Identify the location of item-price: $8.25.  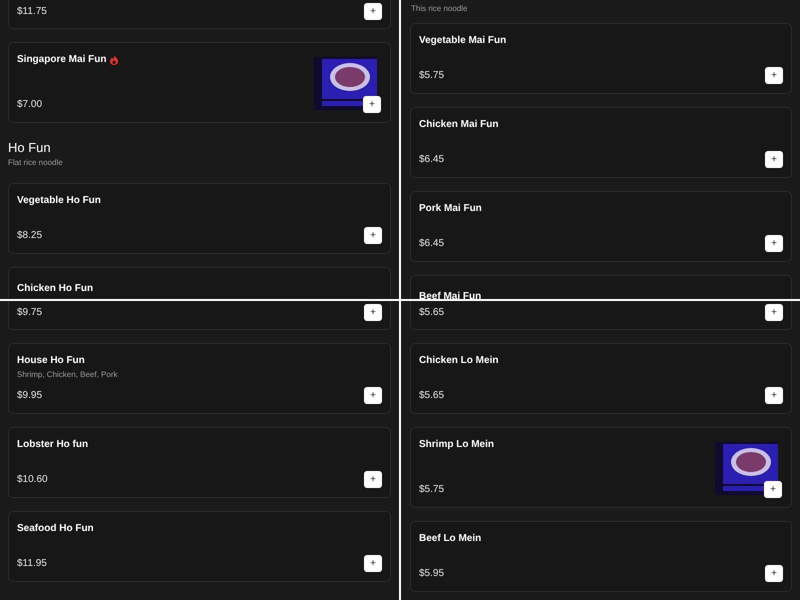
(29, 236).